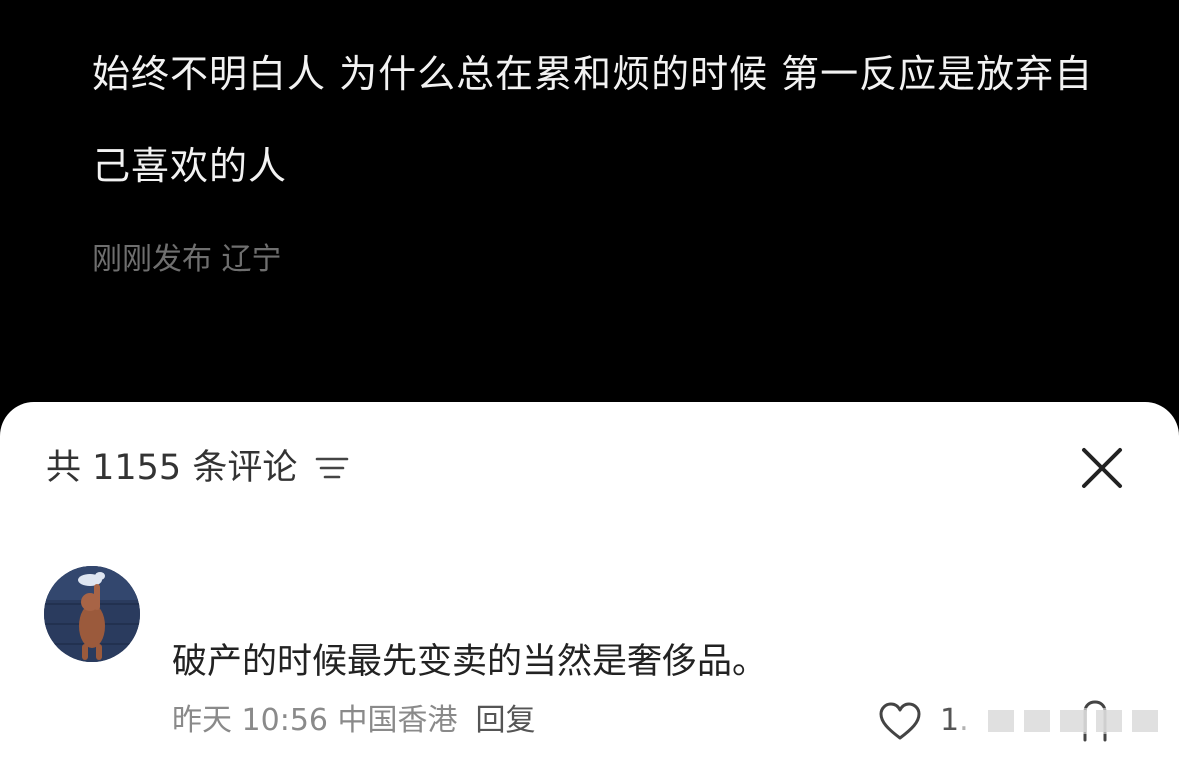  I want to click on avatar, so click(92, 614).